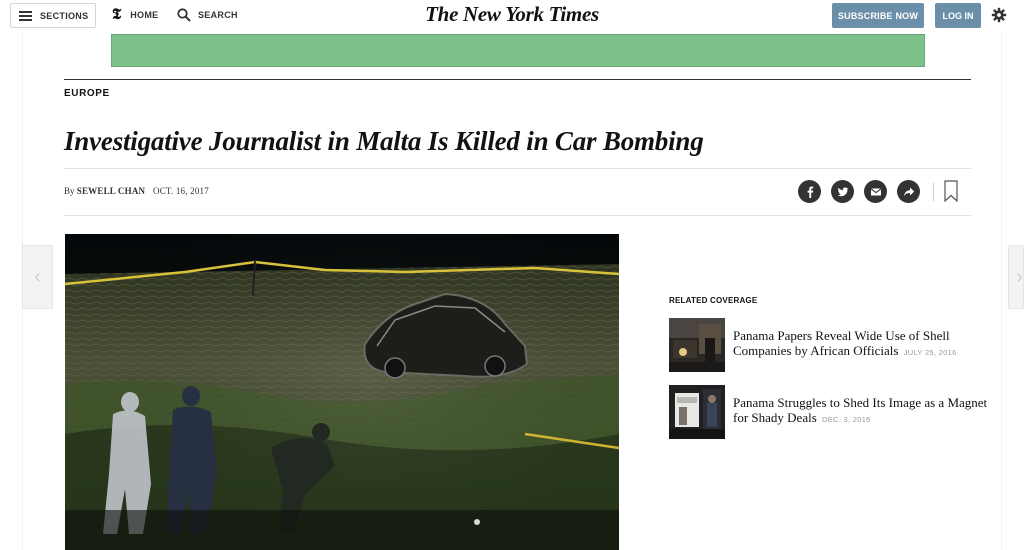 This screenshot has width=1024, height=550. I want to click on twitter-share-button, so click(842, 191).